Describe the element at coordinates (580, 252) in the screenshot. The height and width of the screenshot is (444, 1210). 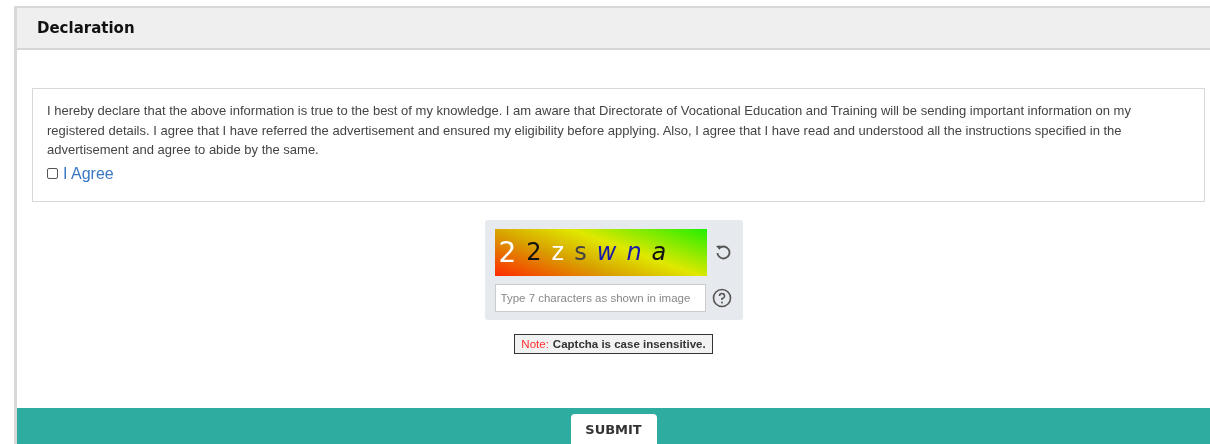
I see `captcha-character: s` at that location.